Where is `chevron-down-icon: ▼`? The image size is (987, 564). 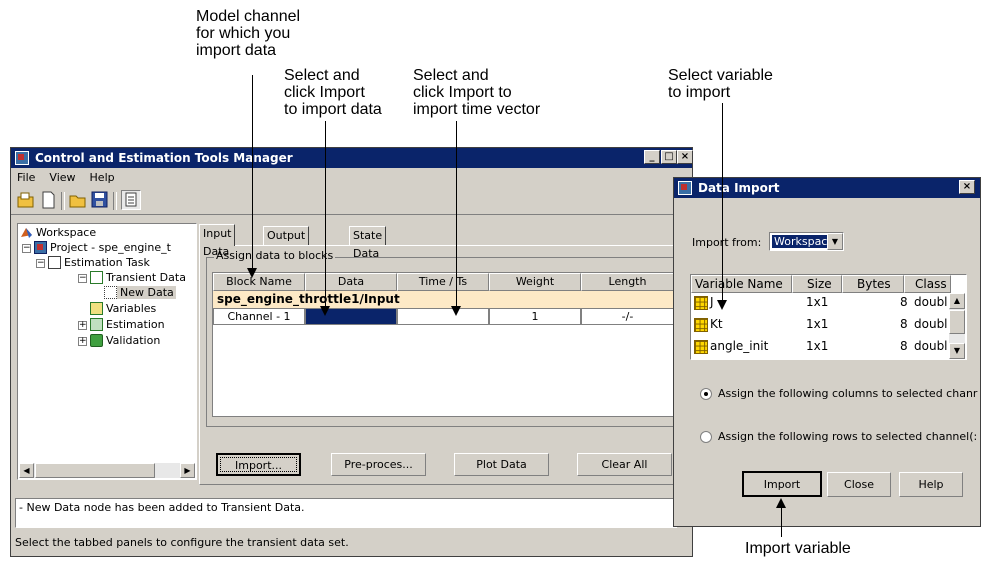
chevron-down-icon: ▼ is located at coordinates (835, 241).